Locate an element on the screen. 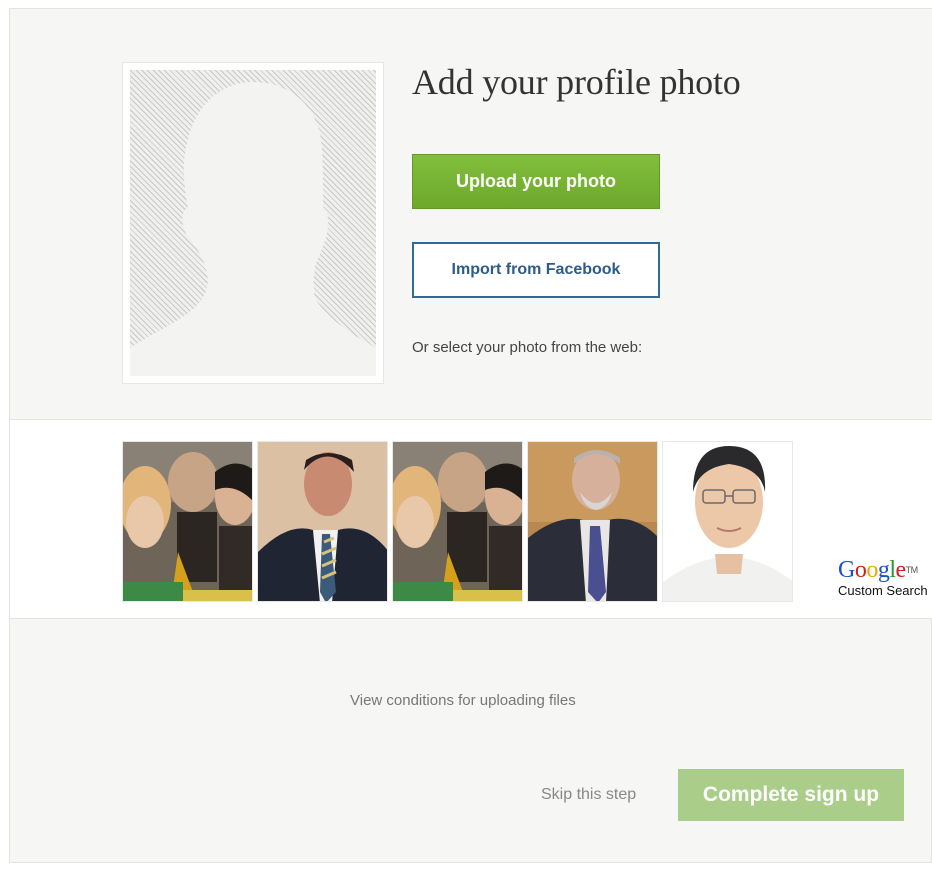 The image size is (932, 869). google-letter: g is located at coordinates (883, 570).